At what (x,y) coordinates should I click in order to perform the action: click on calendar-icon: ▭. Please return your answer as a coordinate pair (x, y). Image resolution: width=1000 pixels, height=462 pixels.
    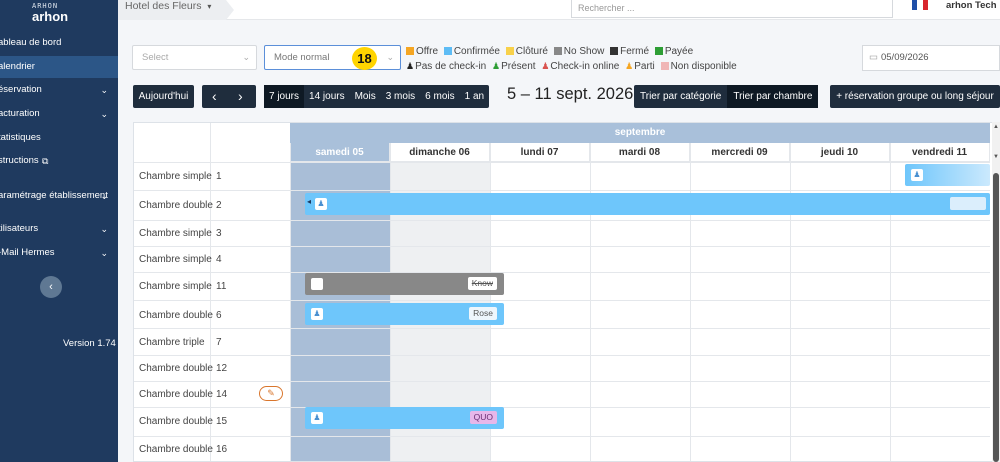
    Looking at the image, I should click on (873, 57).